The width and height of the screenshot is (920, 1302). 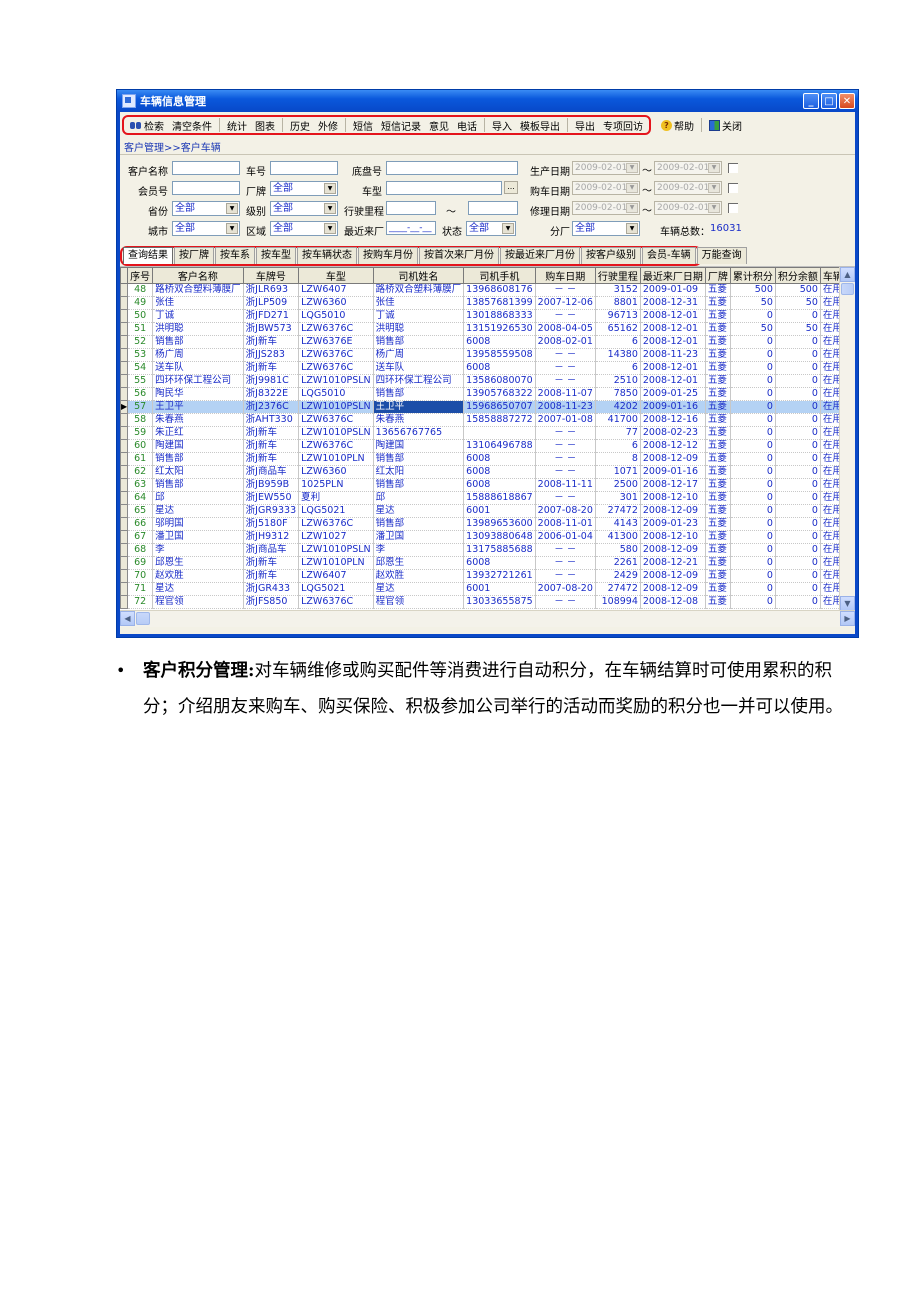 What do you see at coordinates (617, 275) in the screenshot?
I see `column-header: 行驶里程` at bounding box center [617, 275].